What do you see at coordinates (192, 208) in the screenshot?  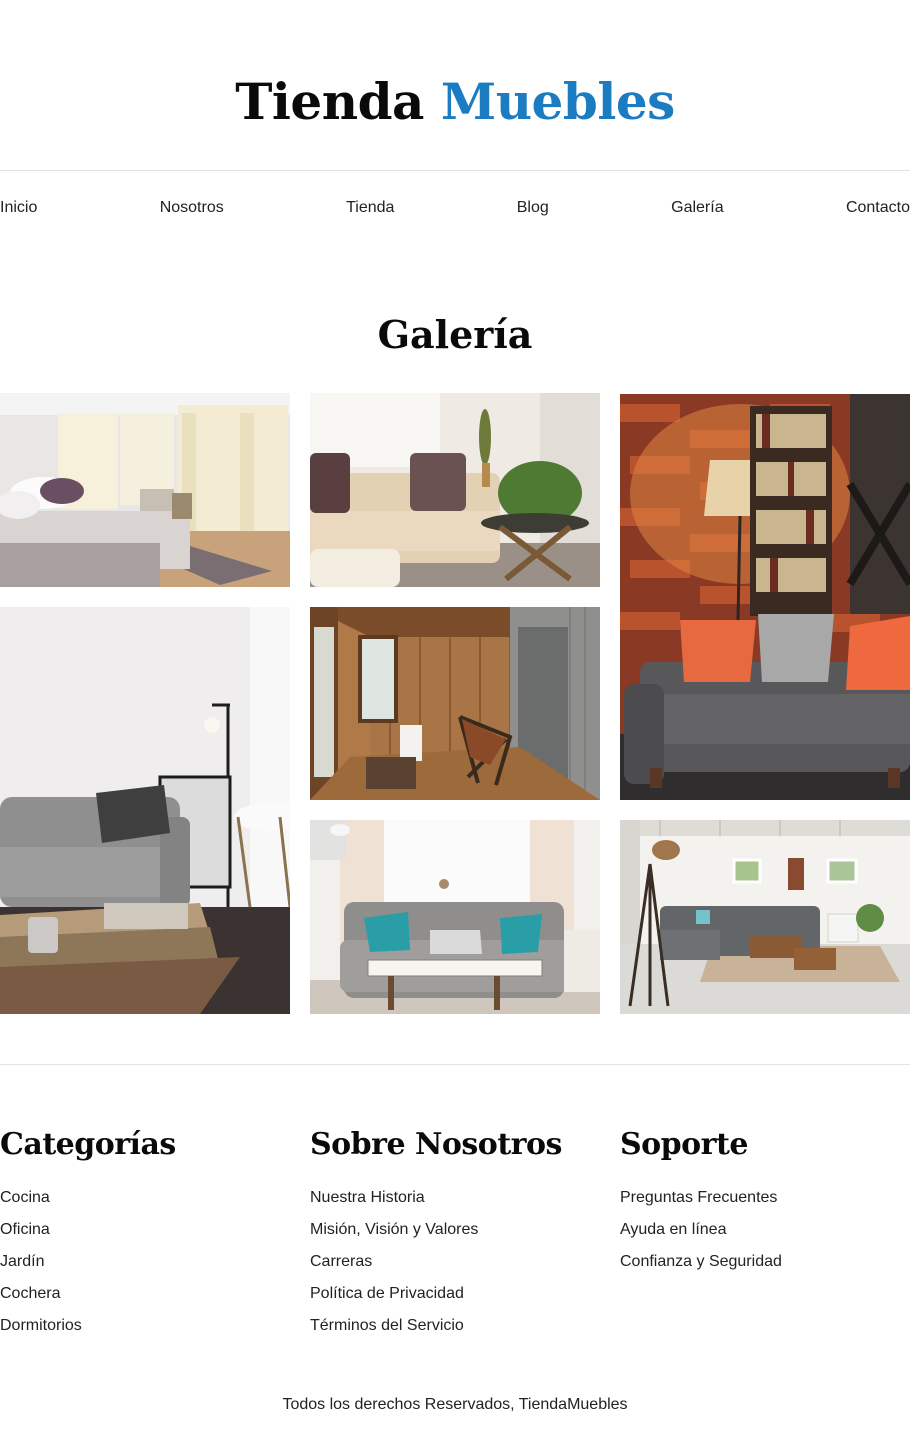 I see `nav-link-nosotros: Nosotros` at bounding box center [192, 208].